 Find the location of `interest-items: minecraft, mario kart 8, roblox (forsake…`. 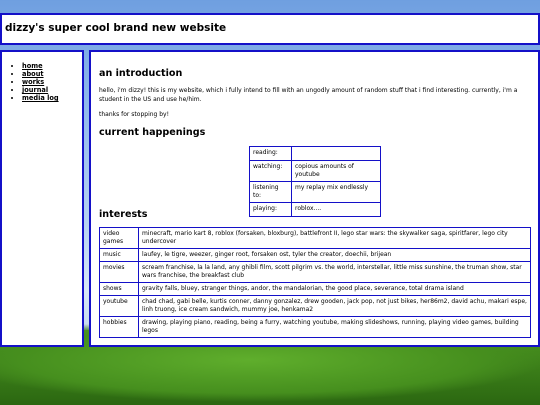

interest-items: minecraft, mario kart 8, roblox (forsake… is located at coordinates (334, 238).